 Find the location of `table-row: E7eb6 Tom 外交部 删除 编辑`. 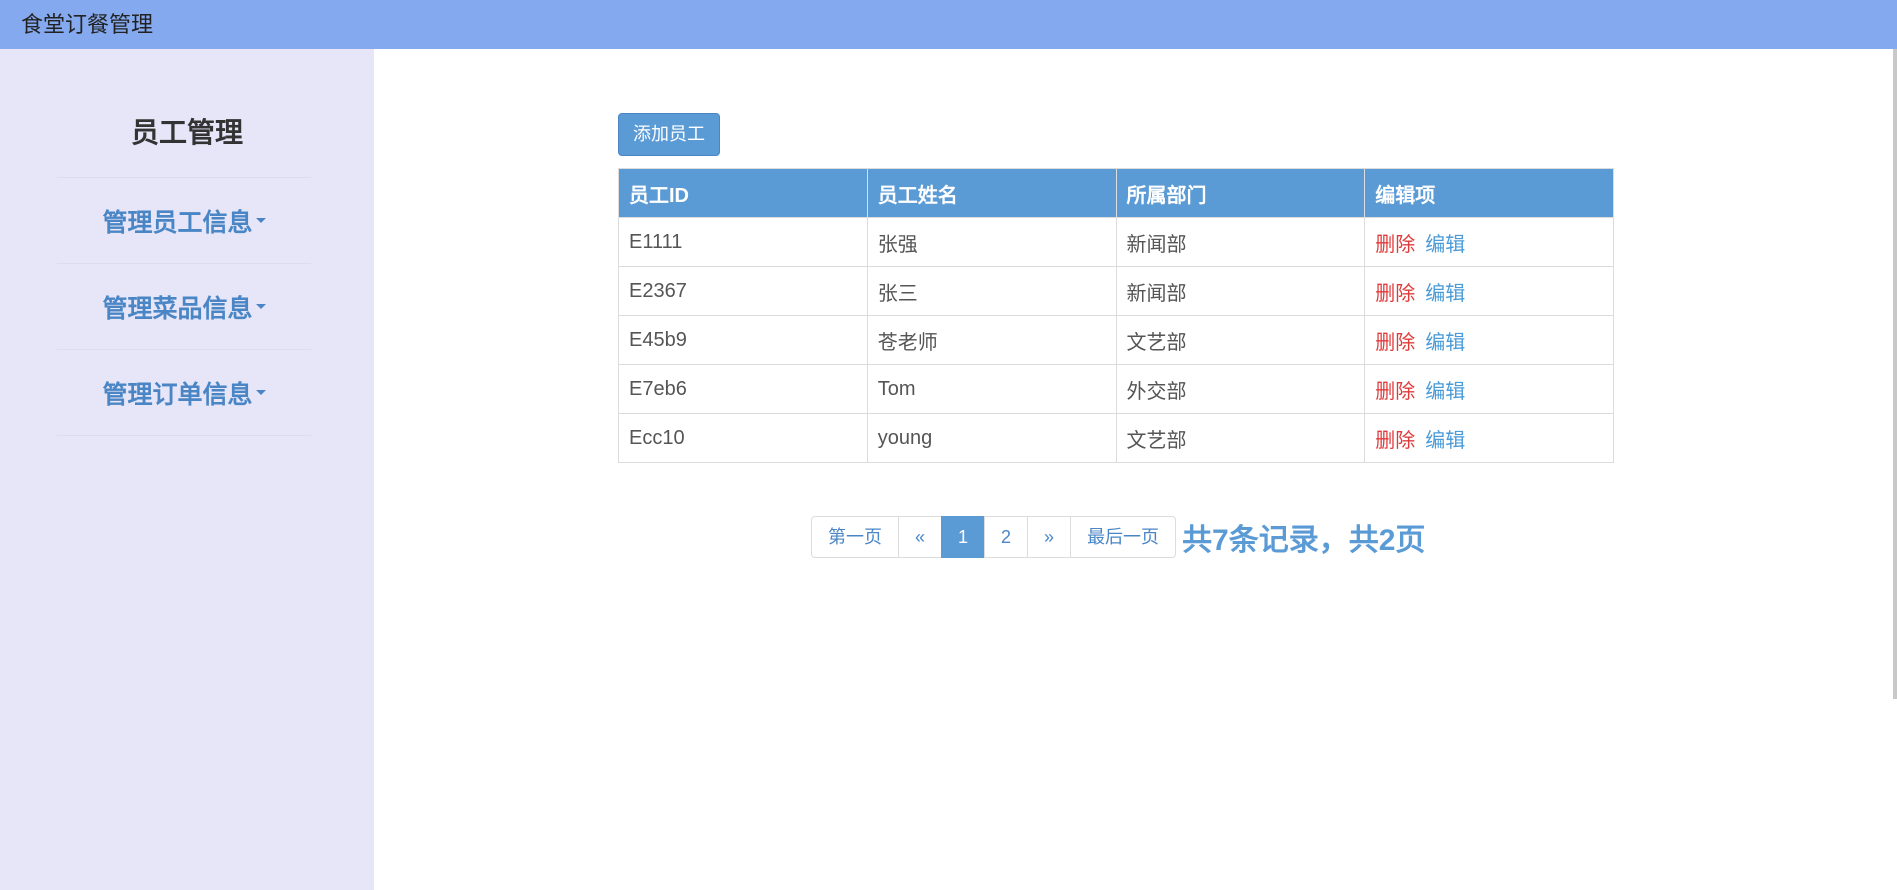

table-row: E7eb6 Tom 外交部 删除 编辑 is located at coordinates (1116, 389).